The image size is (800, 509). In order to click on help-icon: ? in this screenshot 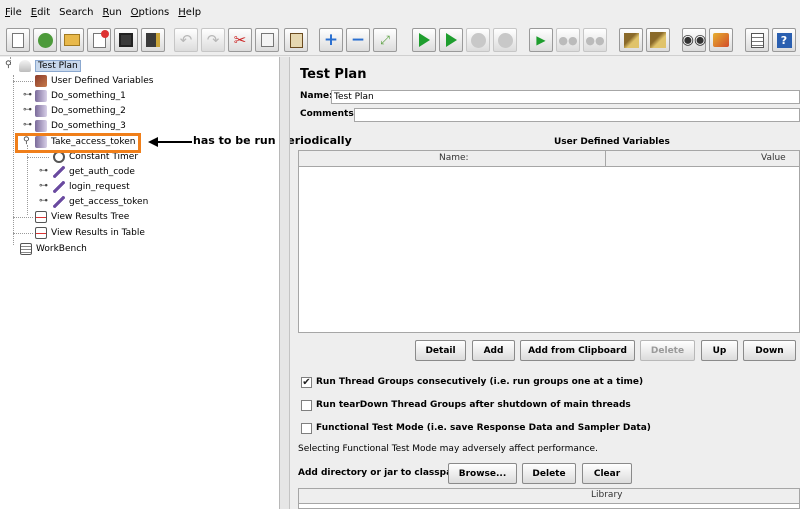, I will do `click(784, 40)`.